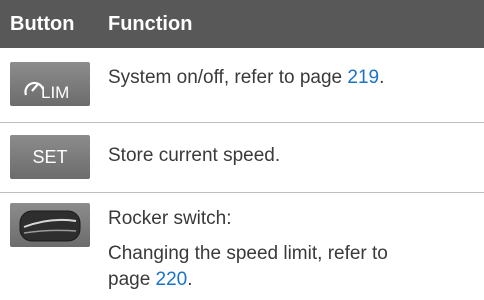  What do you see at coordinates (170, 218) in the screenshot?
I see `rocker-switch-title: Rocker switch:` at bounding box center [170, 218].